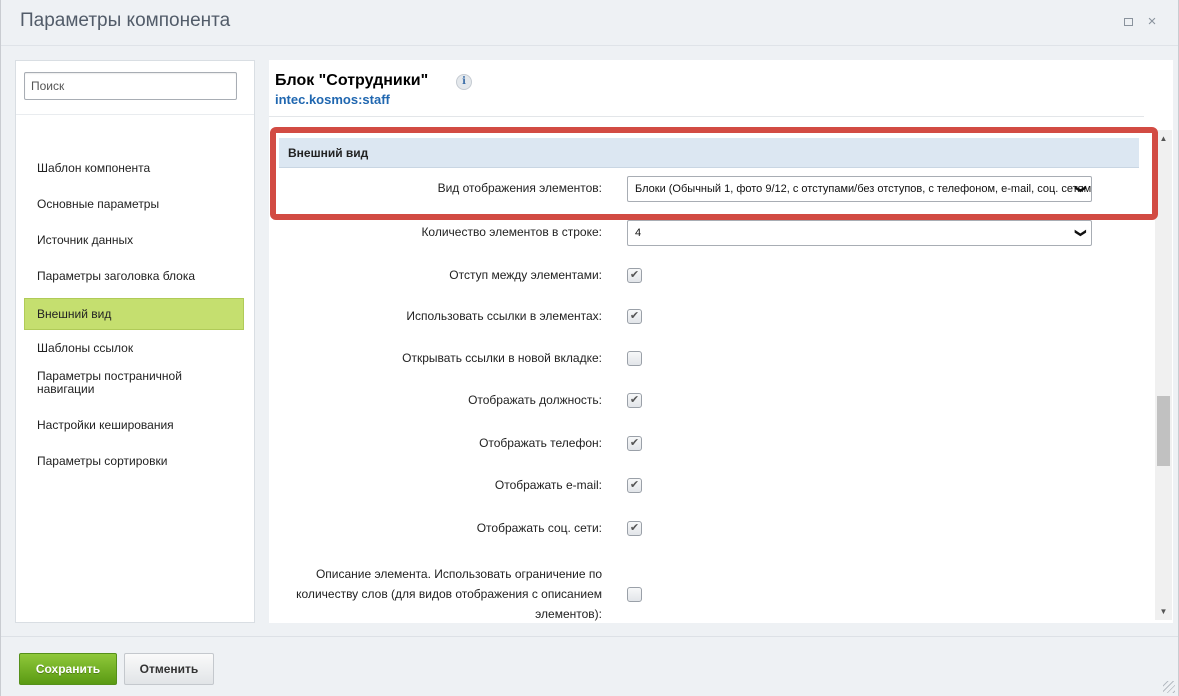 The width and height of the screenshot is (1179, 696). I want to click on scroll-up-arrow-icon: ▲, so click(1163, 138).